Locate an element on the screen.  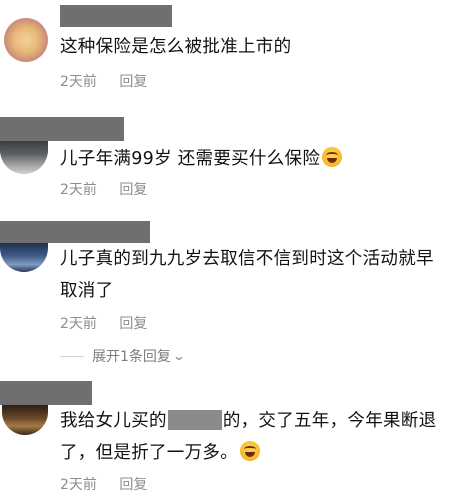
chevron-down-icon: ⌄ is located at coordinates (179, 356).